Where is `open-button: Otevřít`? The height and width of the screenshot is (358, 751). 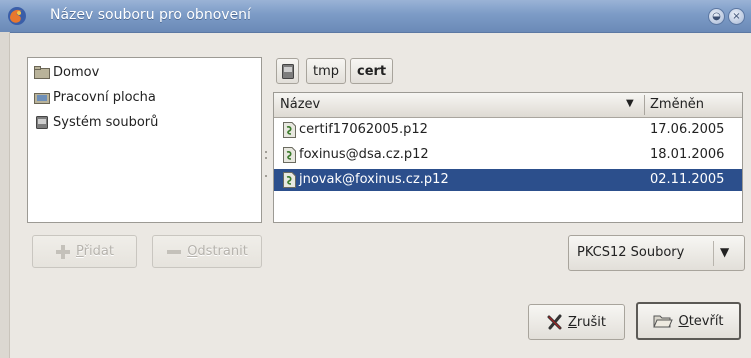 open-button: Otevřít is located at coordinates (688, 321).